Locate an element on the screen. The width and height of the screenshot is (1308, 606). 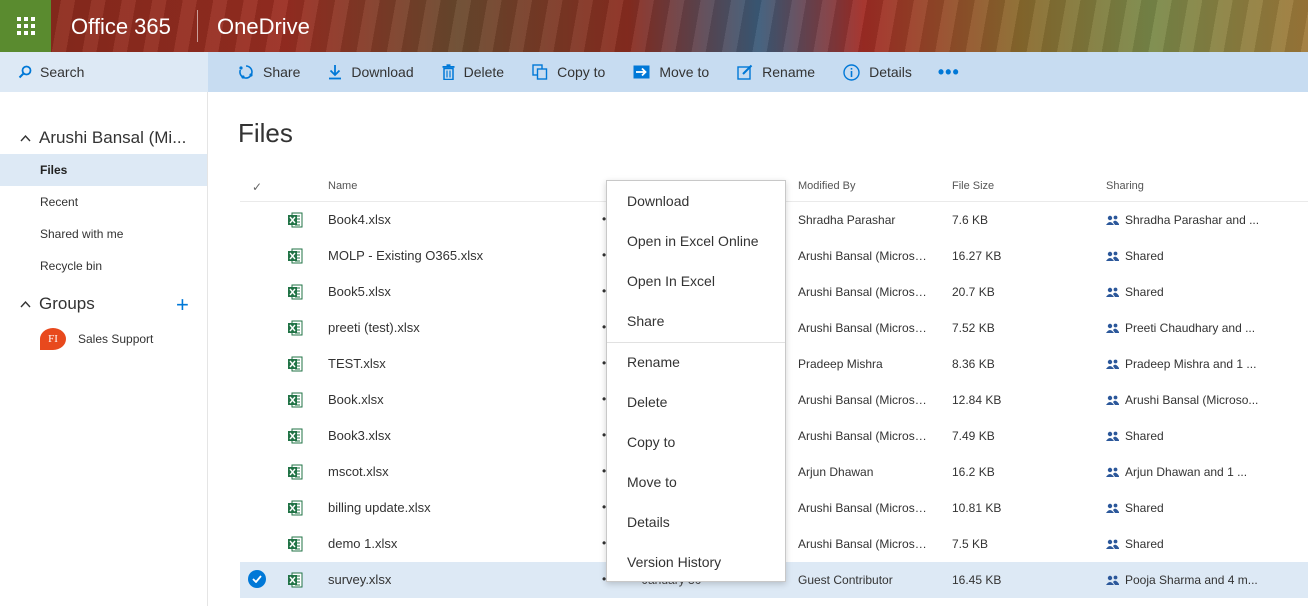
move-to-label: Move to is located at coordinates (684, 72).